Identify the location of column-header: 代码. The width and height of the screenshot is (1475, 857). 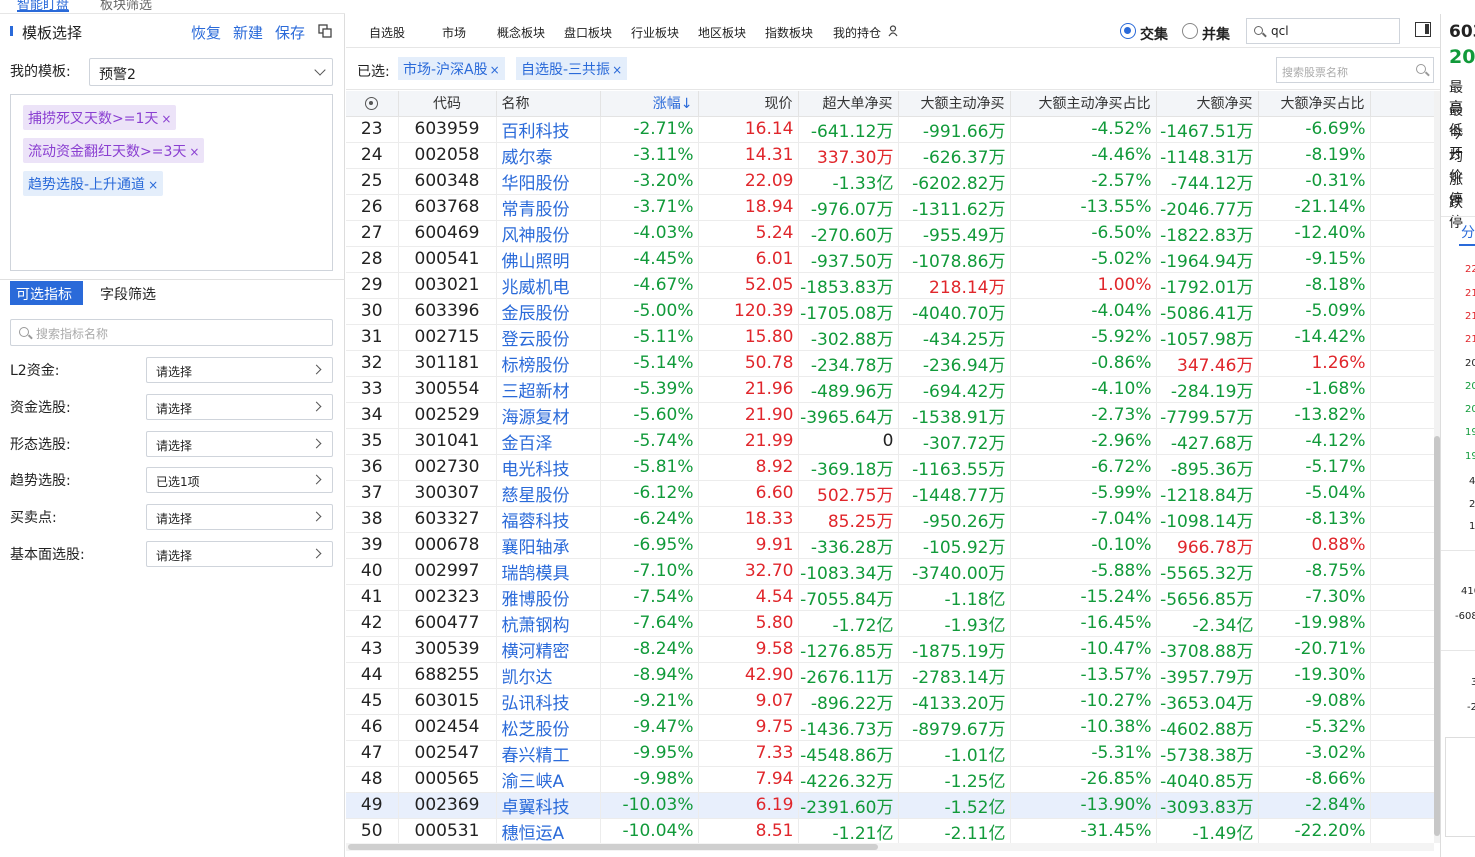
(447, 104).